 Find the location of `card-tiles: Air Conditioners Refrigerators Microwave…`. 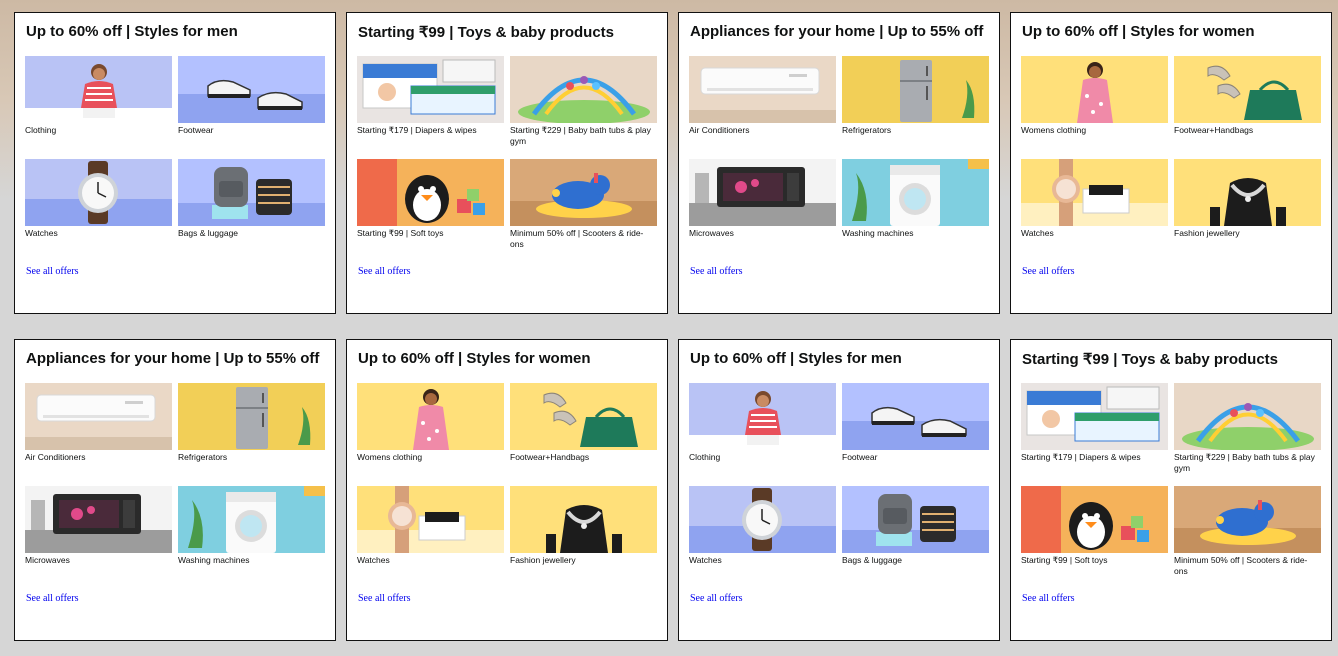

card-tiles: Air Conditioners Refrigerators Microwave… is located at coordinates (175, 486).